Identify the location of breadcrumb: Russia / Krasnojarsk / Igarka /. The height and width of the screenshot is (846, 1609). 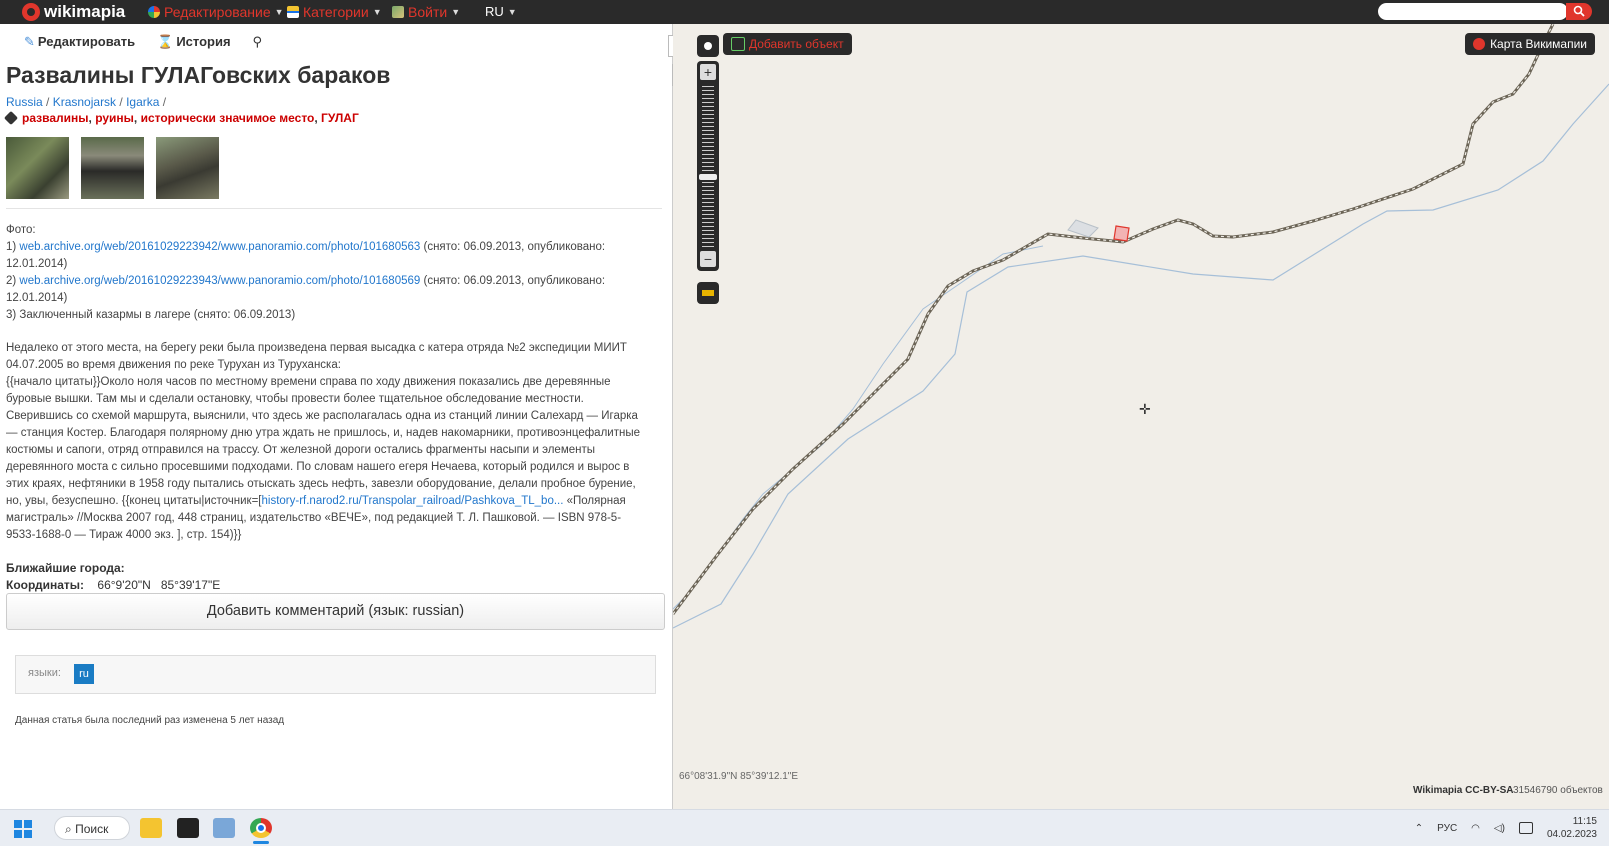
(86, 102).